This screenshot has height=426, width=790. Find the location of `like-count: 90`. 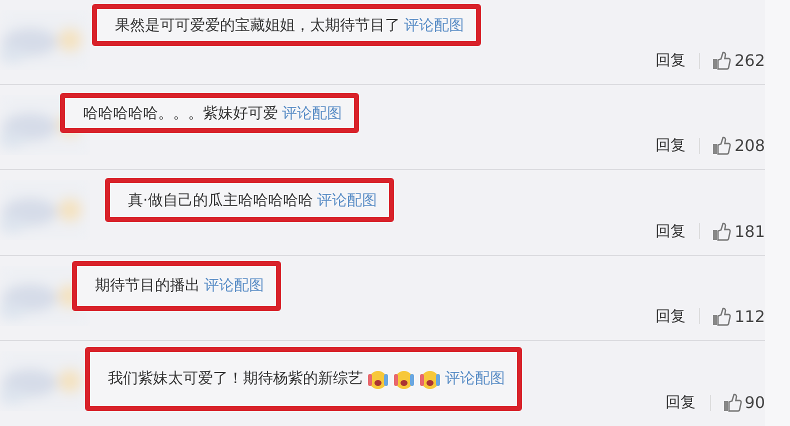

like-count: 90 is located at coordinates (754, 402).